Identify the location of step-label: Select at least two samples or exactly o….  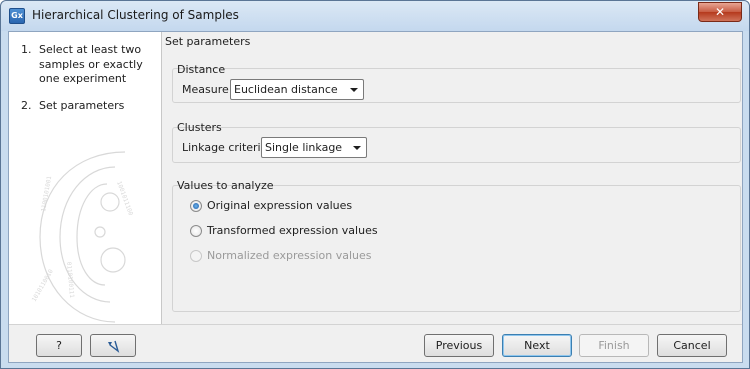
(91, 64).